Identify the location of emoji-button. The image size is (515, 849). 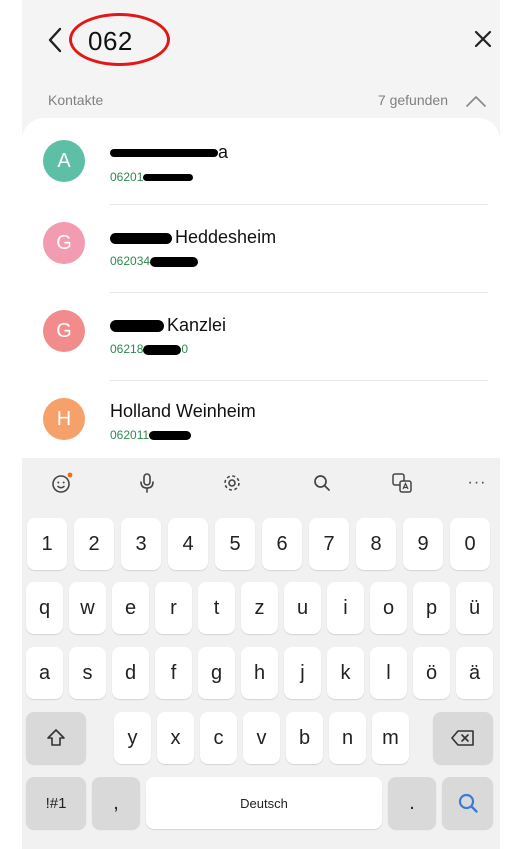
(62, 483).